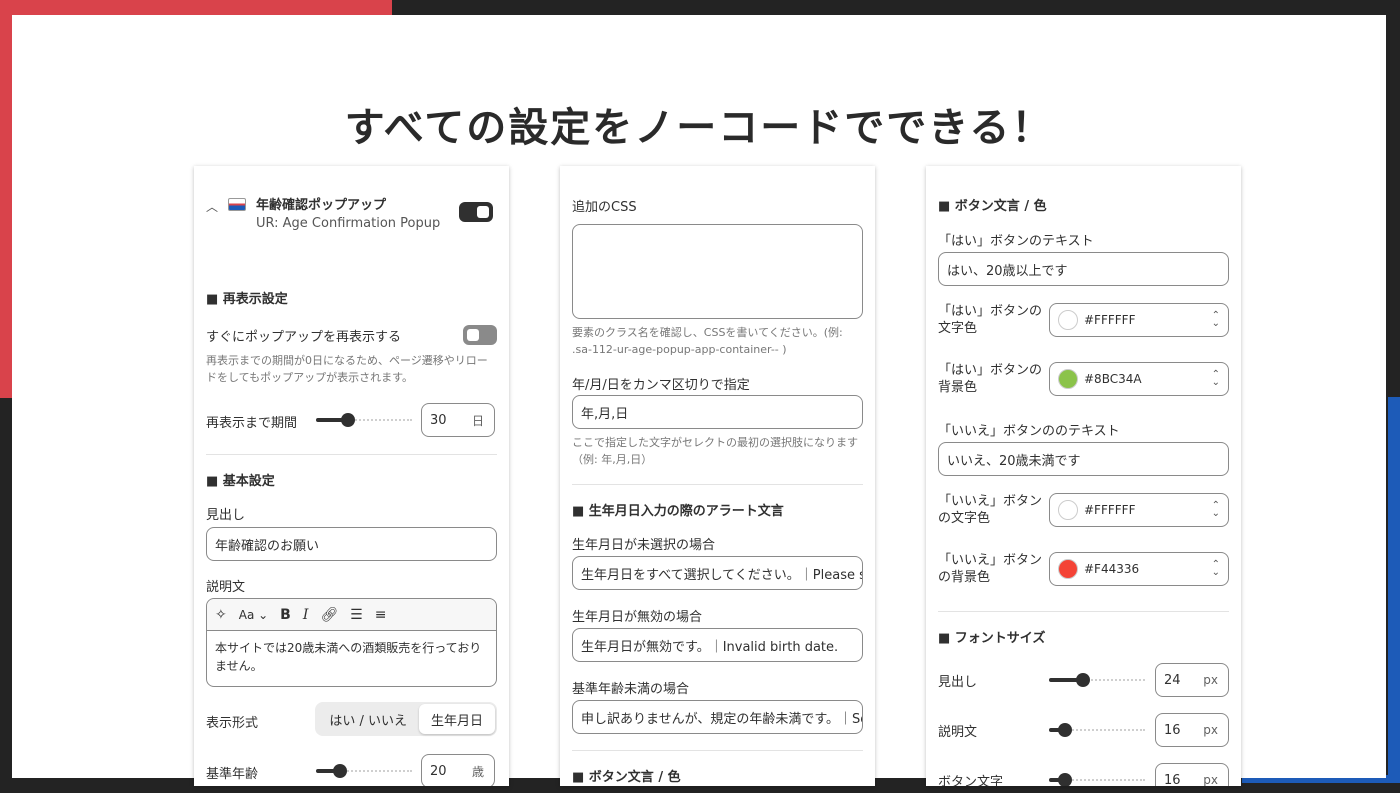  Describe the element at coordinates (1172, 730) in the screenshot. I see `font-description-value: 16` at that location.